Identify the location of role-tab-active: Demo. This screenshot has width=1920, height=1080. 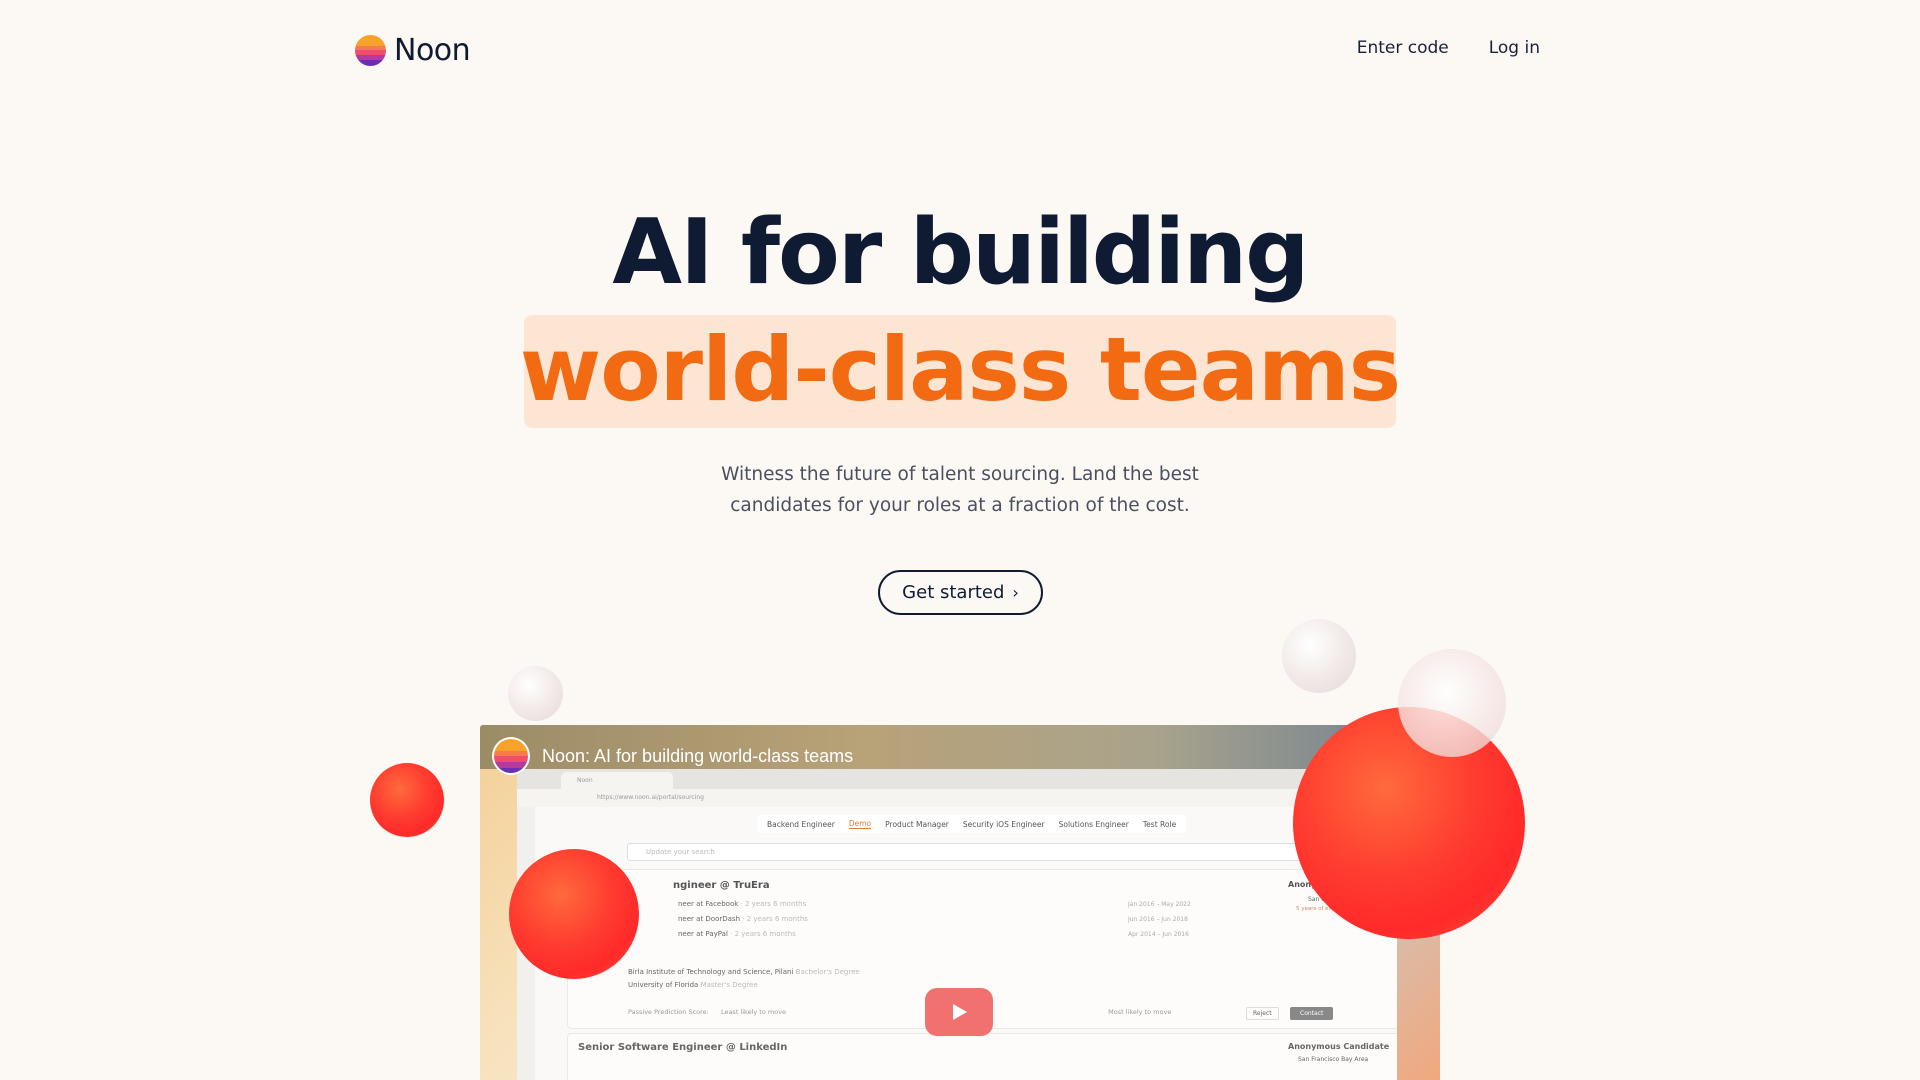
(860, 824).